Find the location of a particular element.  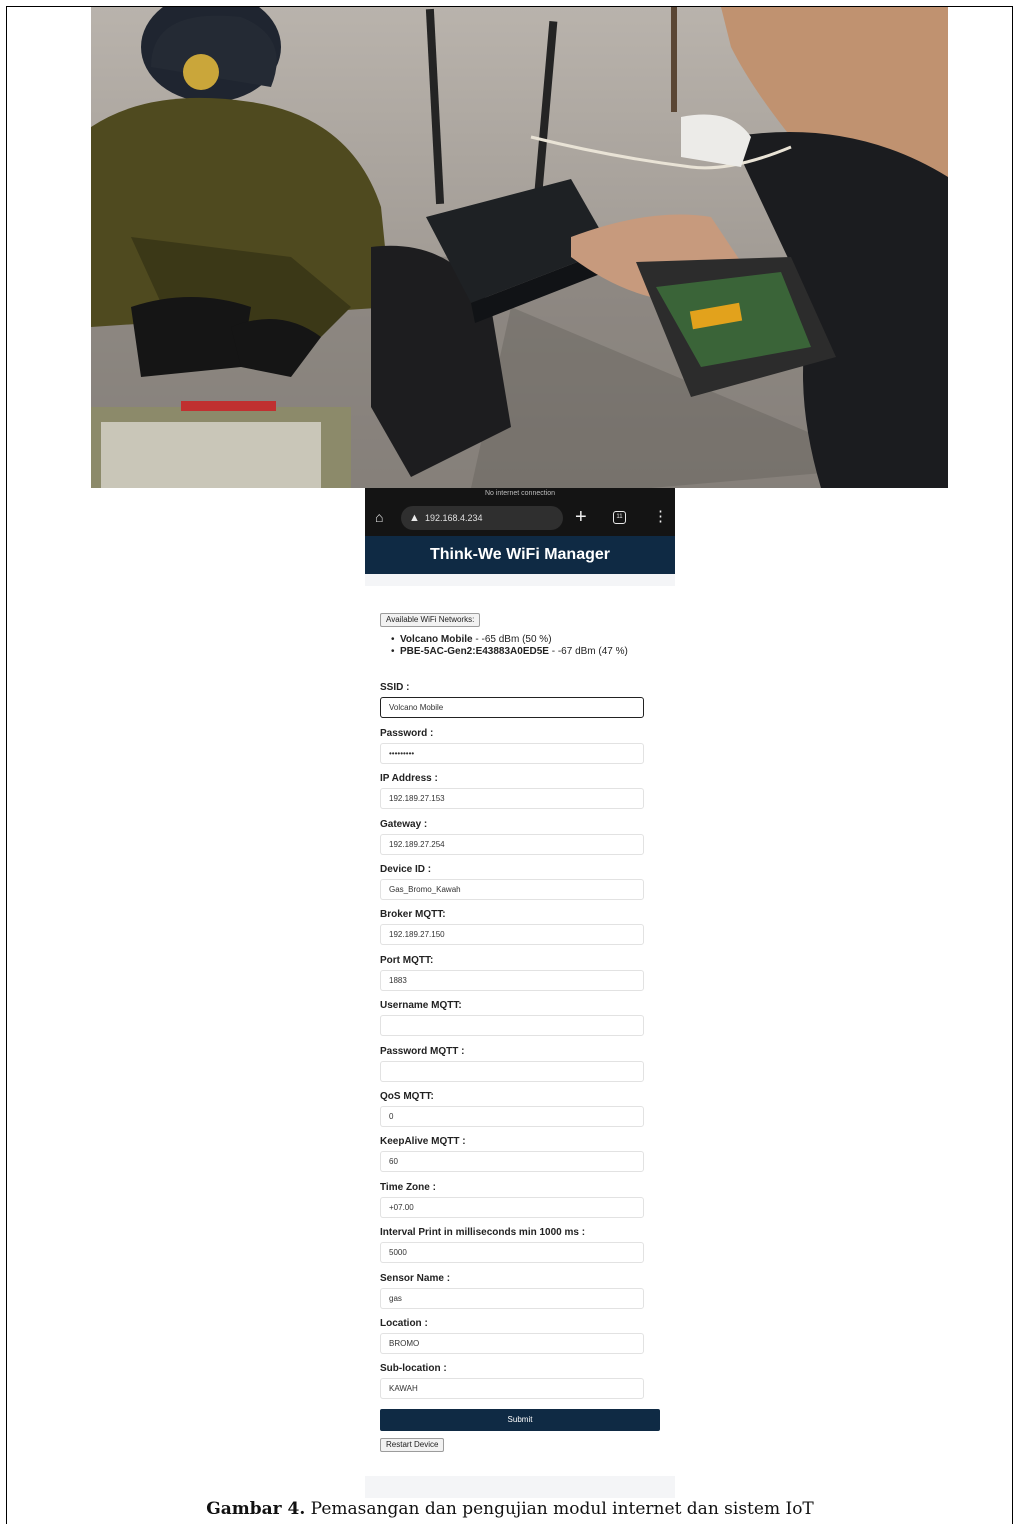

app-title: Think-We WiFi Manager is located at coordinates (520, 555).